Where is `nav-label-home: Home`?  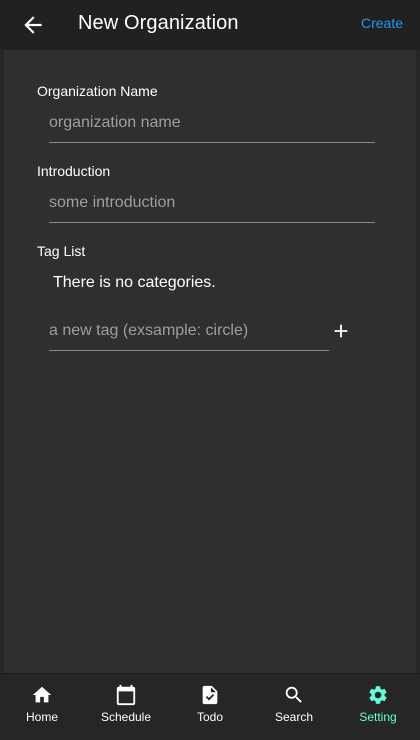 nav-label-home: Home is located at coordinates (41, 717).